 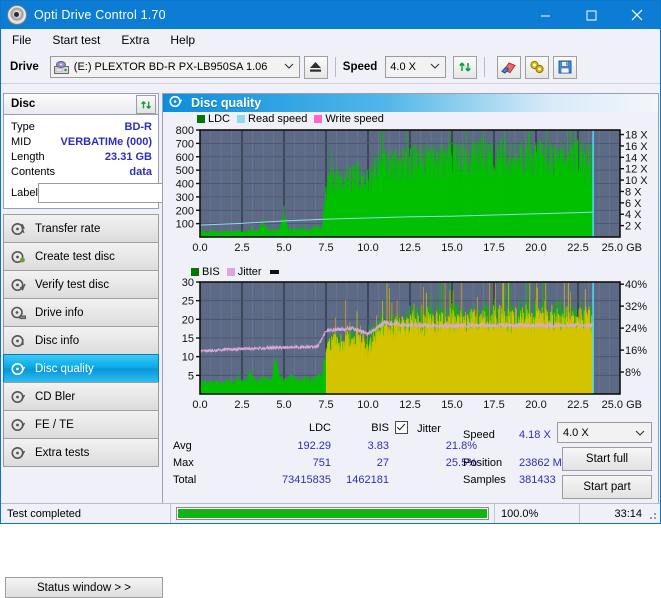 I want to click on svg-text: 300, so click(x=185, y=198).